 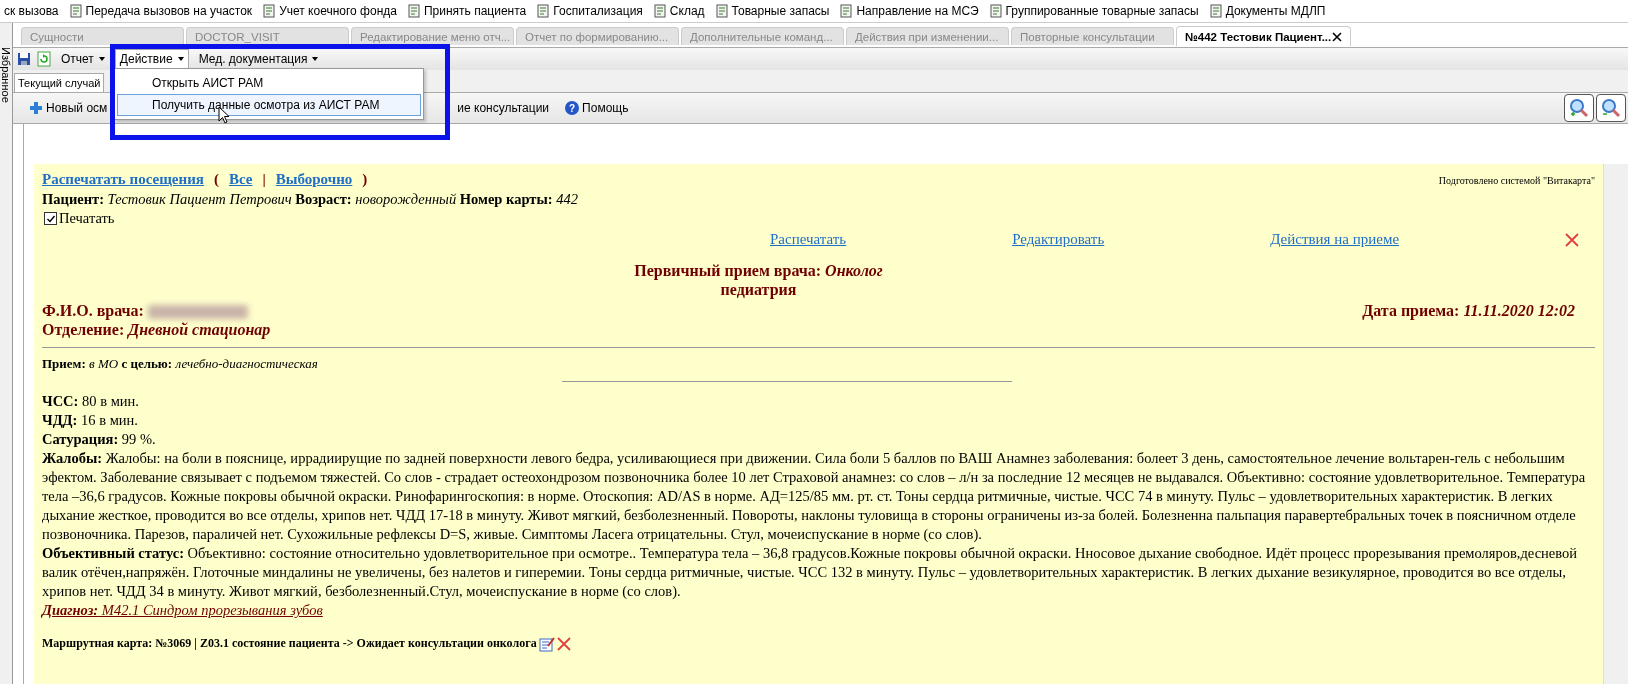 I want to click on visit-action-link: Редактировать, so click(x=1058, y=239).